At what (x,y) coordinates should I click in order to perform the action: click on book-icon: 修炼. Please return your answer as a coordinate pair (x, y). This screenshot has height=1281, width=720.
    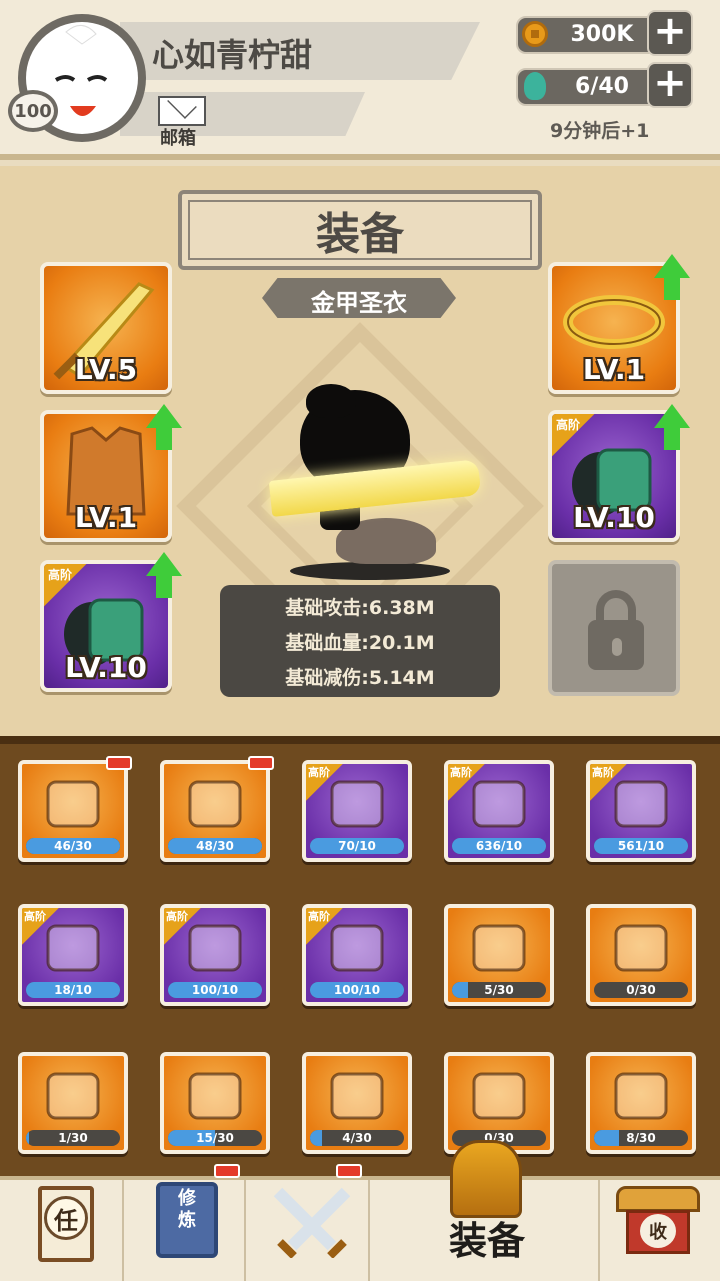
    Looking at the image, I should click on (187, 1209).